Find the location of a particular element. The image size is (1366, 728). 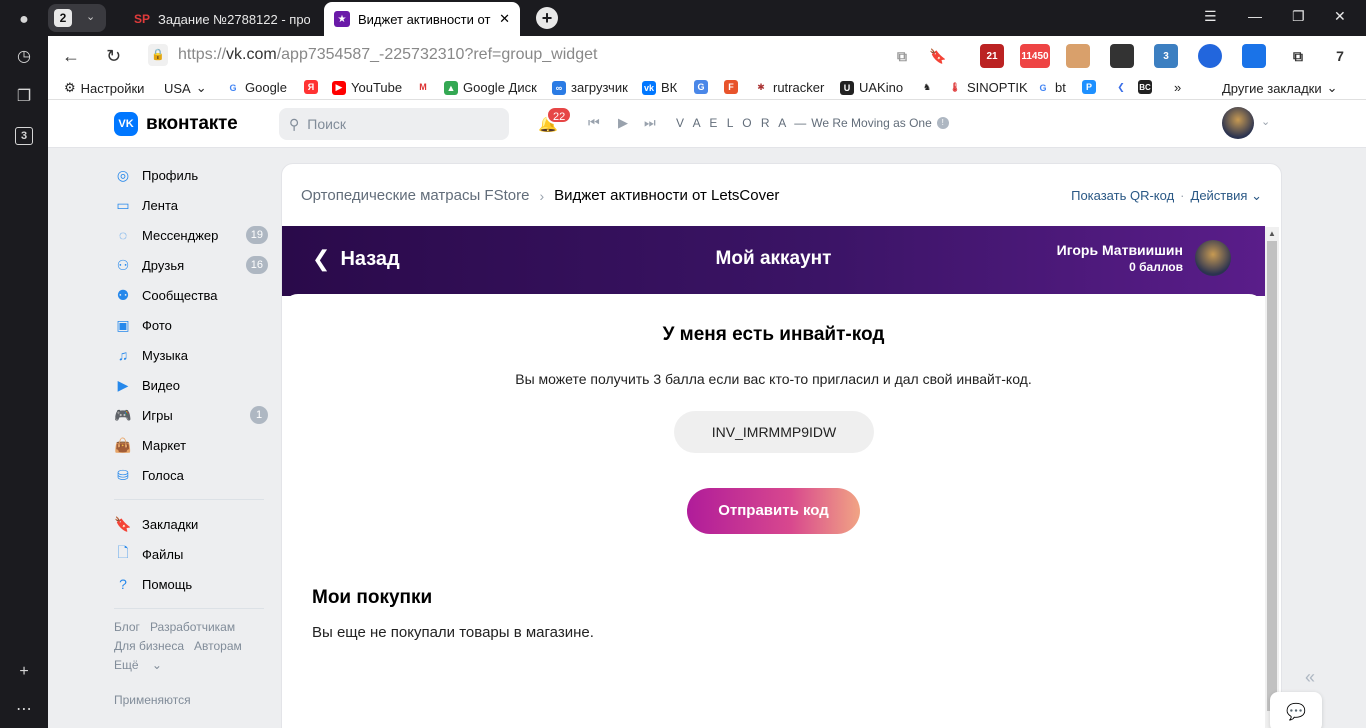

tab-widget-active: ★ Виджет активности от LetsCover ✕ is located at coordinates (422, 19).